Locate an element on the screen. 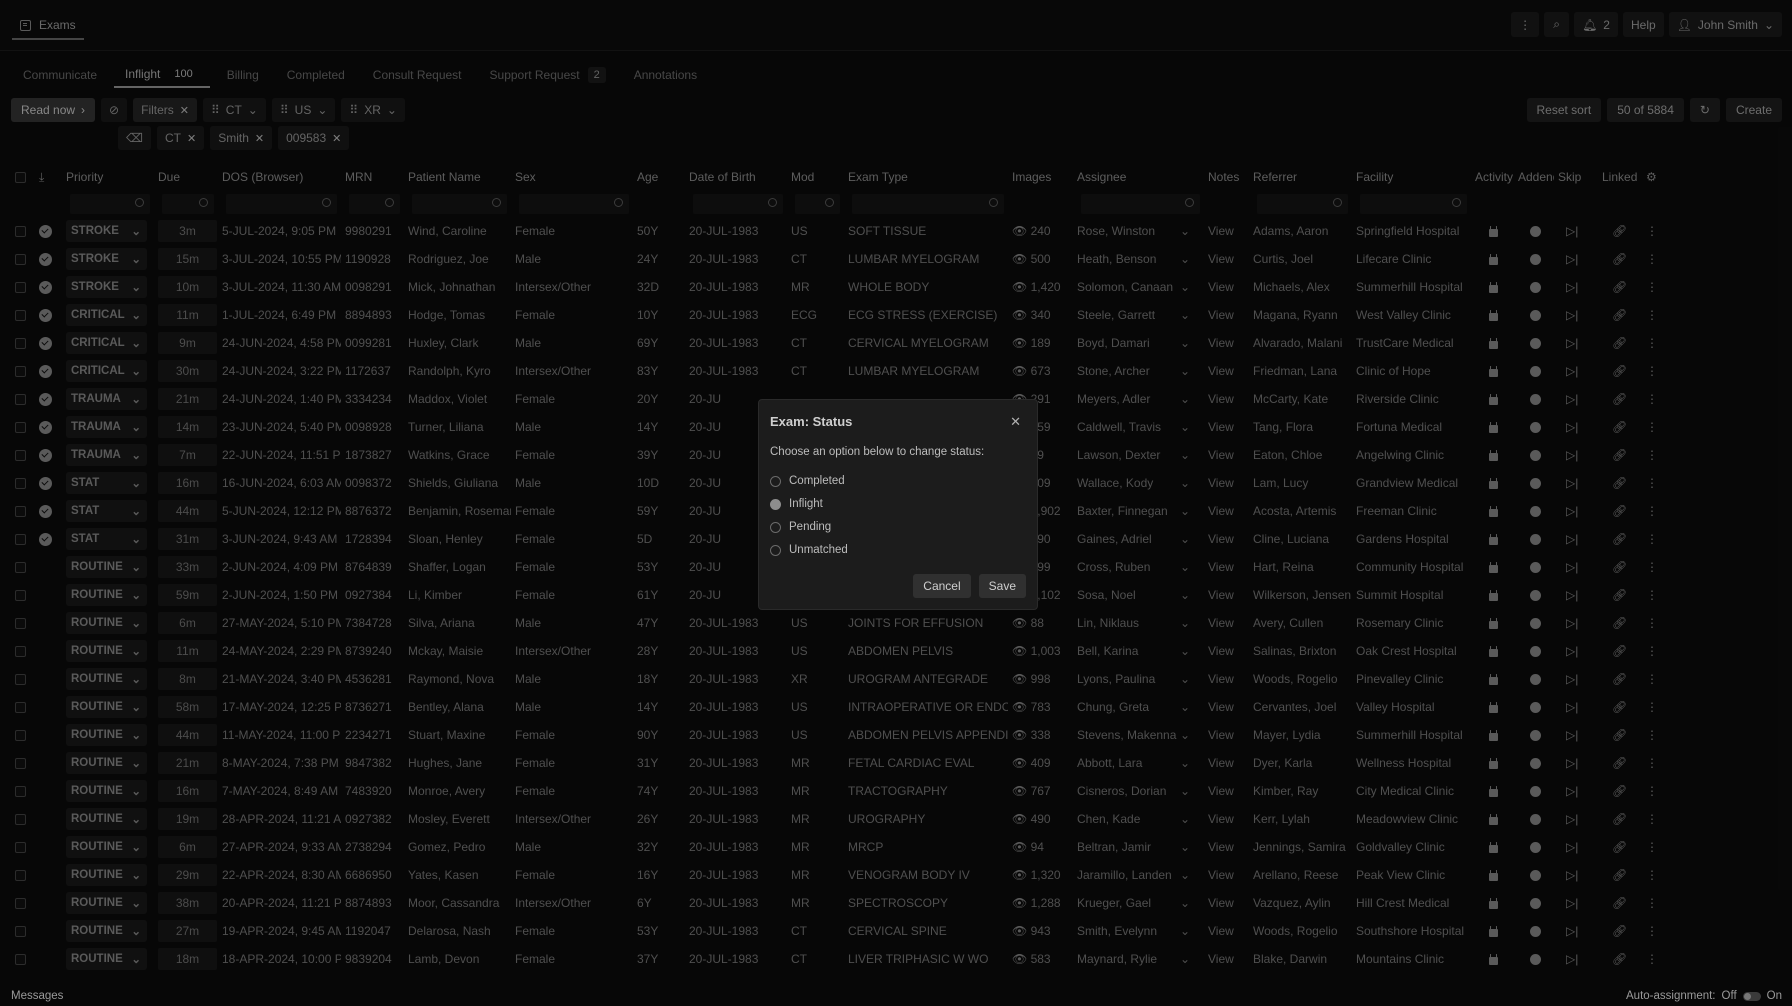 This screenshot has width=1792, height=1006. column-header-mod: Mod is located at coordinates (815, 177).